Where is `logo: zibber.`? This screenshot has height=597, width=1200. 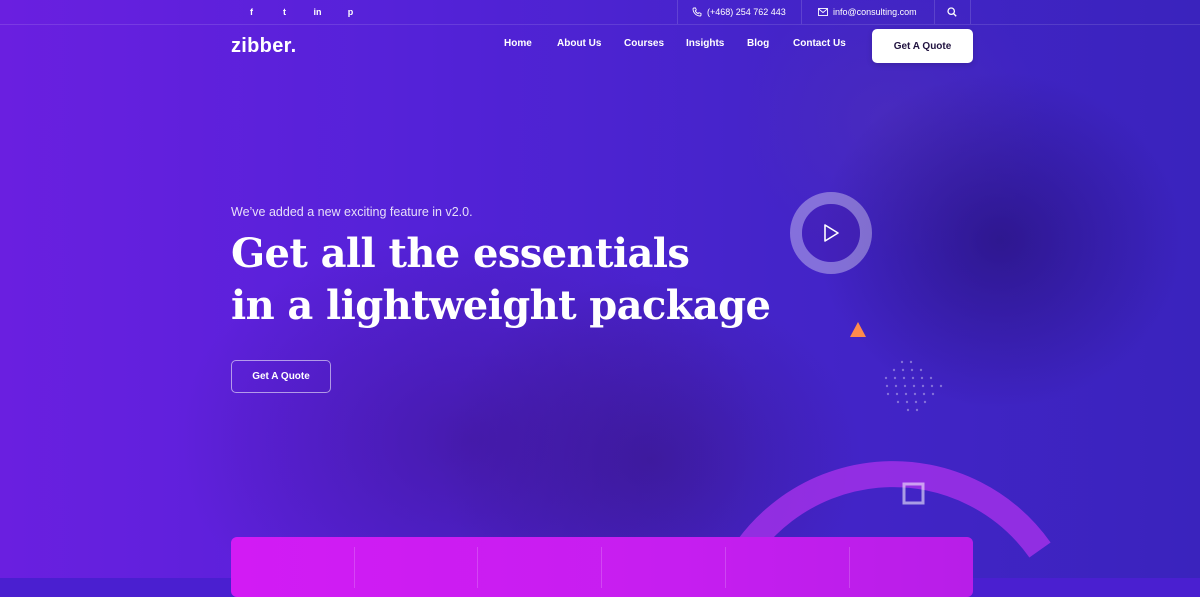
logo: zibber. is located at coordinates (263, 46).